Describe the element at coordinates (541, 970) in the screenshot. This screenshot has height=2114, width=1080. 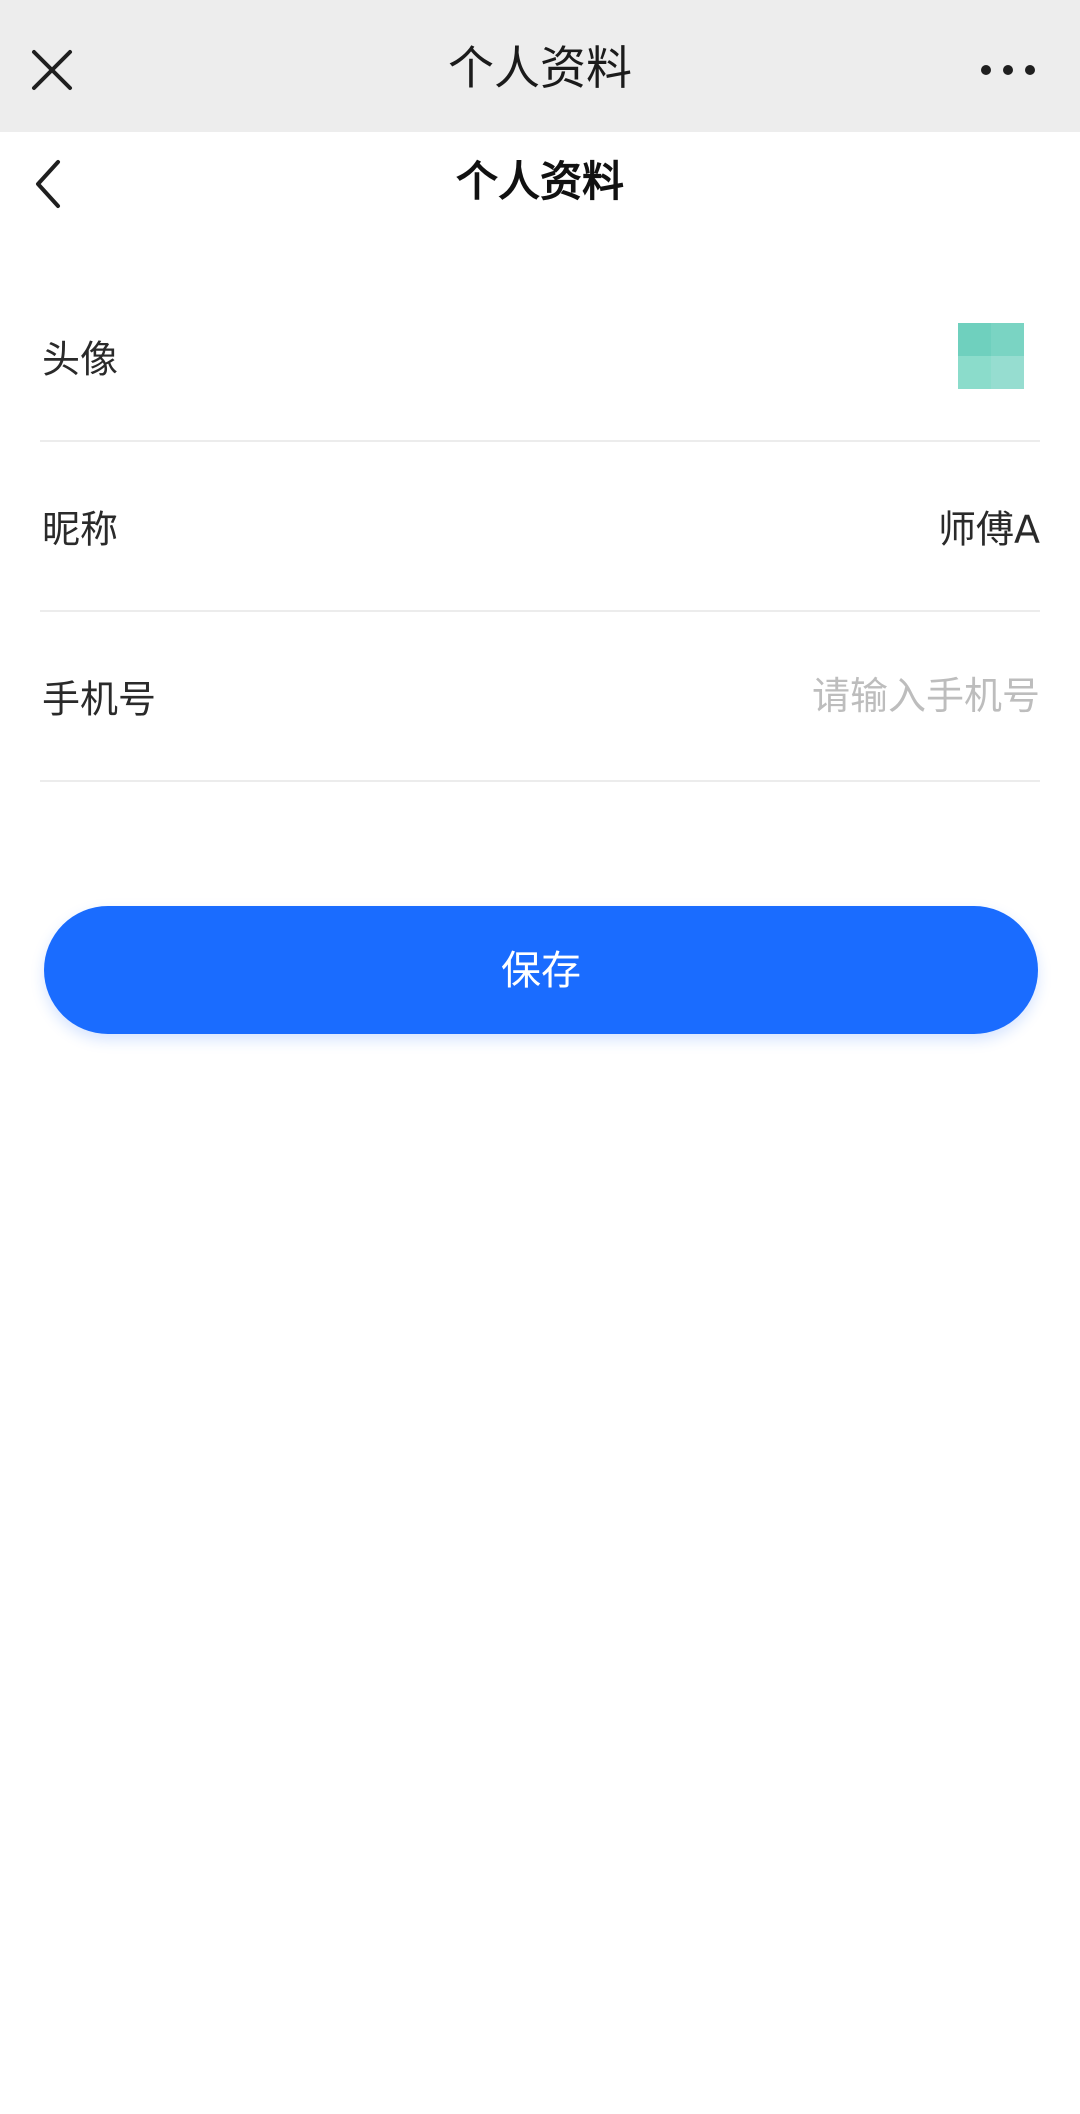
I see `save-button: 保存` at that location.